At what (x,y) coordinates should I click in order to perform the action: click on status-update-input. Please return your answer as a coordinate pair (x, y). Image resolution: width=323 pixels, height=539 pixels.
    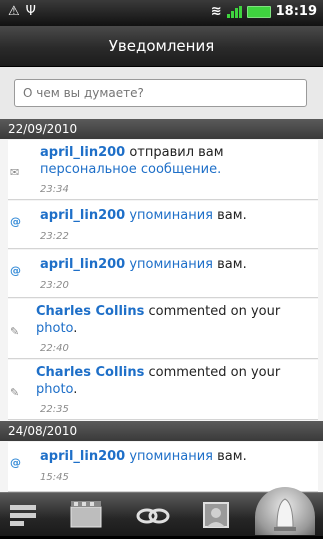
    Looking at the image, I should click on (160, 93).